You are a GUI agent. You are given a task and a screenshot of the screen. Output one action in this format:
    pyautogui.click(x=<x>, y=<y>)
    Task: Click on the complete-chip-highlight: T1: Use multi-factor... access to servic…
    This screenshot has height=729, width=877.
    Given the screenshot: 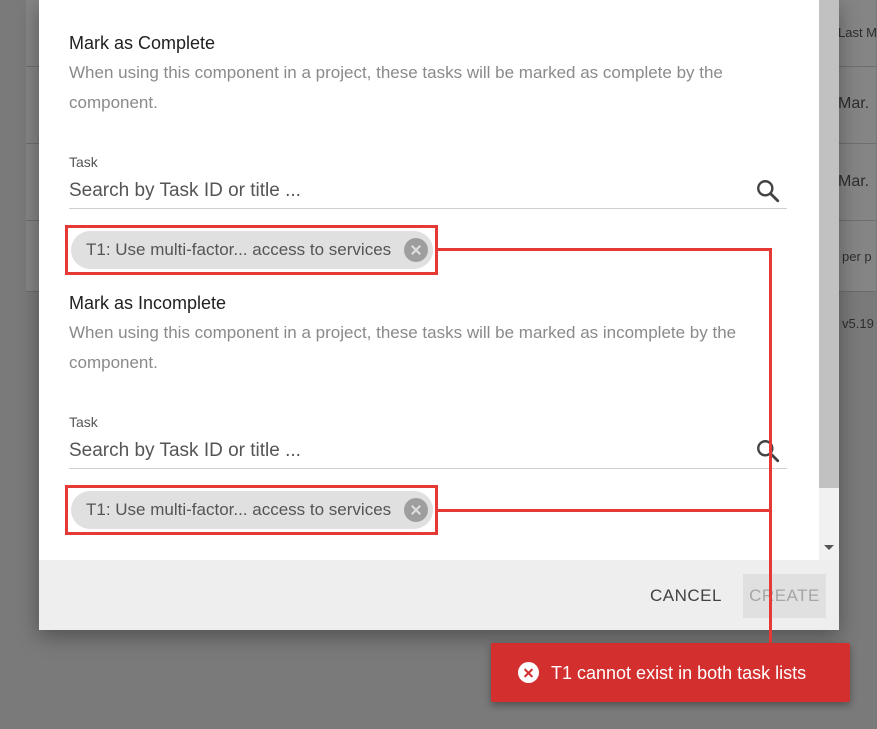 What is the action you would take?
    pyautogui.click(x=251, y=250)
    